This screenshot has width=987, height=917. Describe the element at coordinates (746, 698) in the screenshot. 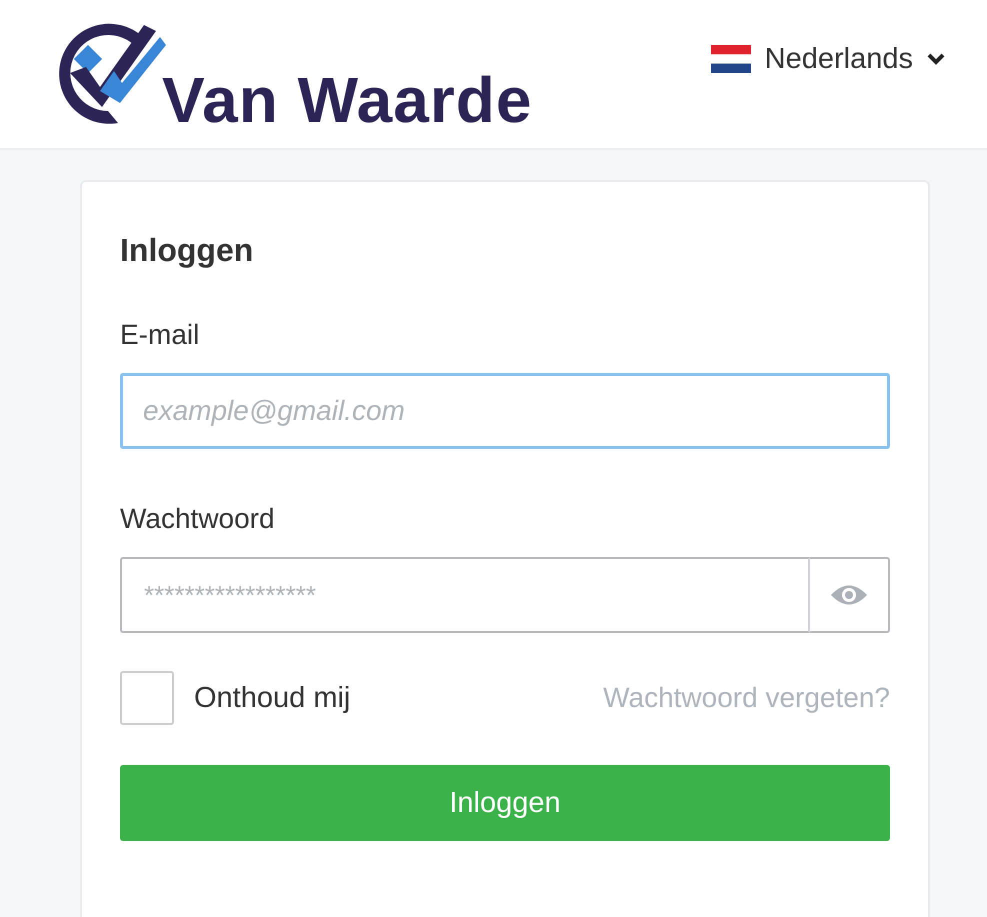

I see `forgot-password-link: Wachtwoord vergeten?` at that location.